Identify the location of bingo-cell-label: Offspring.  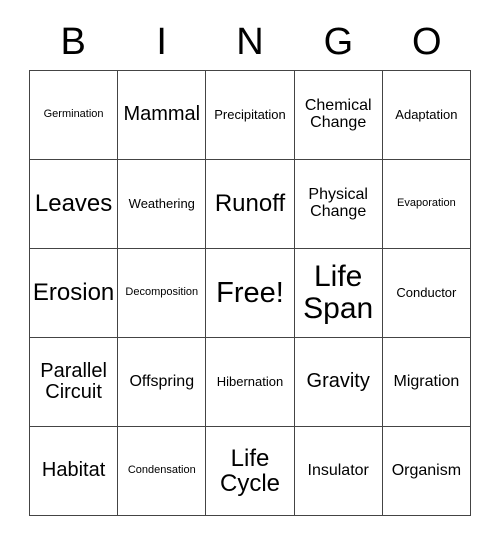
(162, 381).